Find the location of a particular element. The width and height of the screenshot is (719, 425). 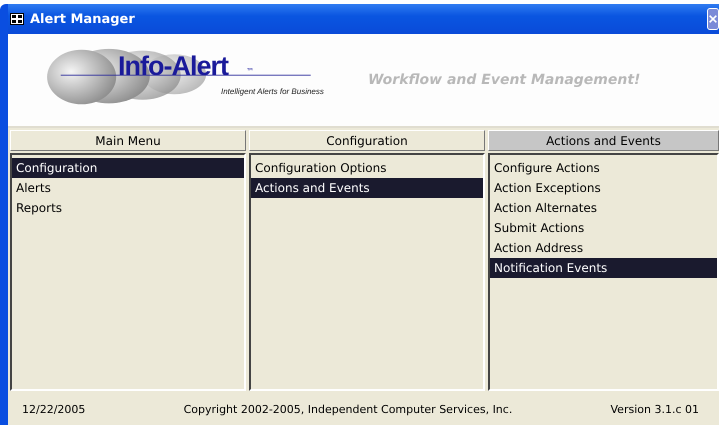

logo-tagline: Intelligent Alerts for Business is located at coordinates (272, 91).